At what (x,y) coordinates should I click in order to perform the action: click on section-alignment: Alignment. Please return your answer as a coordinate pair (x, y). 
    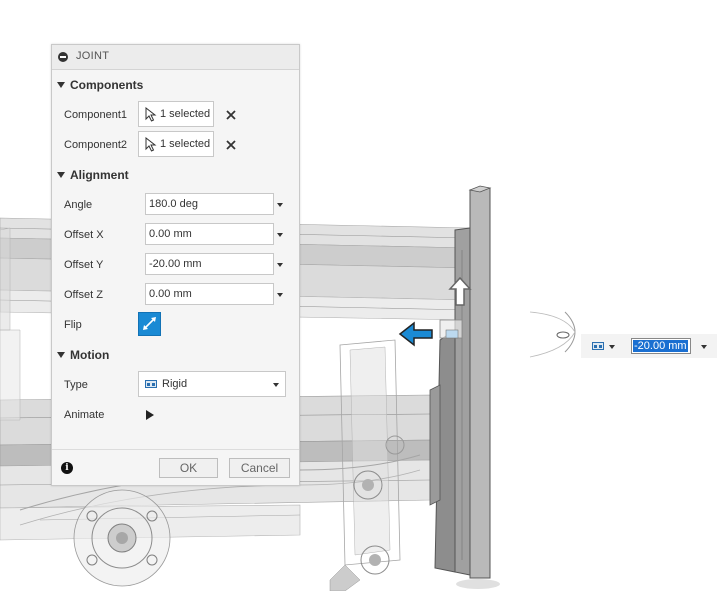
    Looking at the image, I should click on (93, 175).